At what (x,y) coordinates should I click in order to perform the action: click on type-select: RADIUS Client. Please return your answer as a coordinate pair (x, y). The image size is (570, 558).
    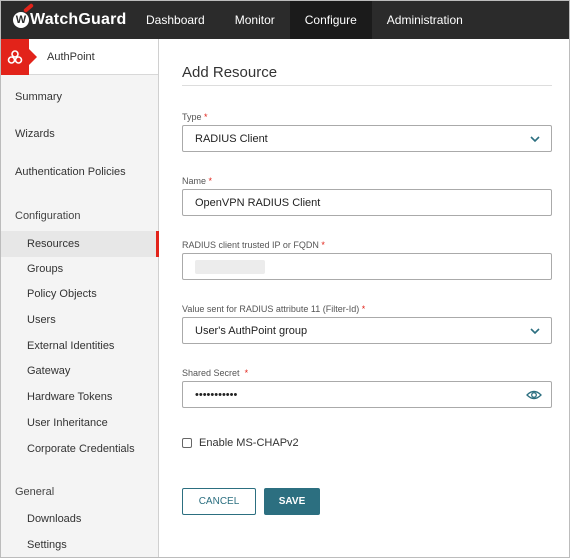
    Looking at the image, I should click on (367, 138).